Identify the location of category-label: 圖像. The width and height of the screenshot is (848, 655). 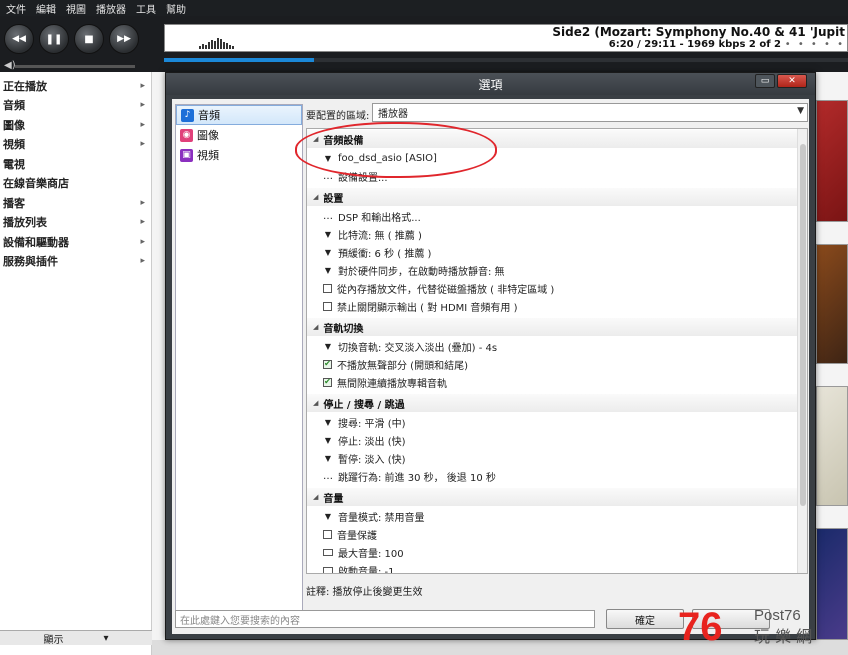
(208, 135).